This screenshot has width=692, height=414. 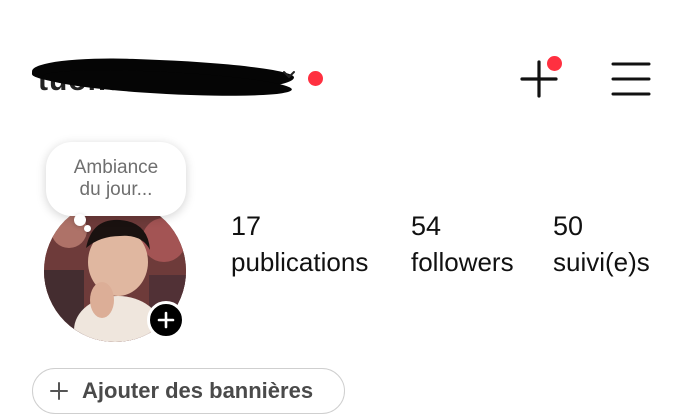 What do you see at coordinates (462, 262) in the screenshot?
I see `stat-label: followers` at bounding box center [462, 262].